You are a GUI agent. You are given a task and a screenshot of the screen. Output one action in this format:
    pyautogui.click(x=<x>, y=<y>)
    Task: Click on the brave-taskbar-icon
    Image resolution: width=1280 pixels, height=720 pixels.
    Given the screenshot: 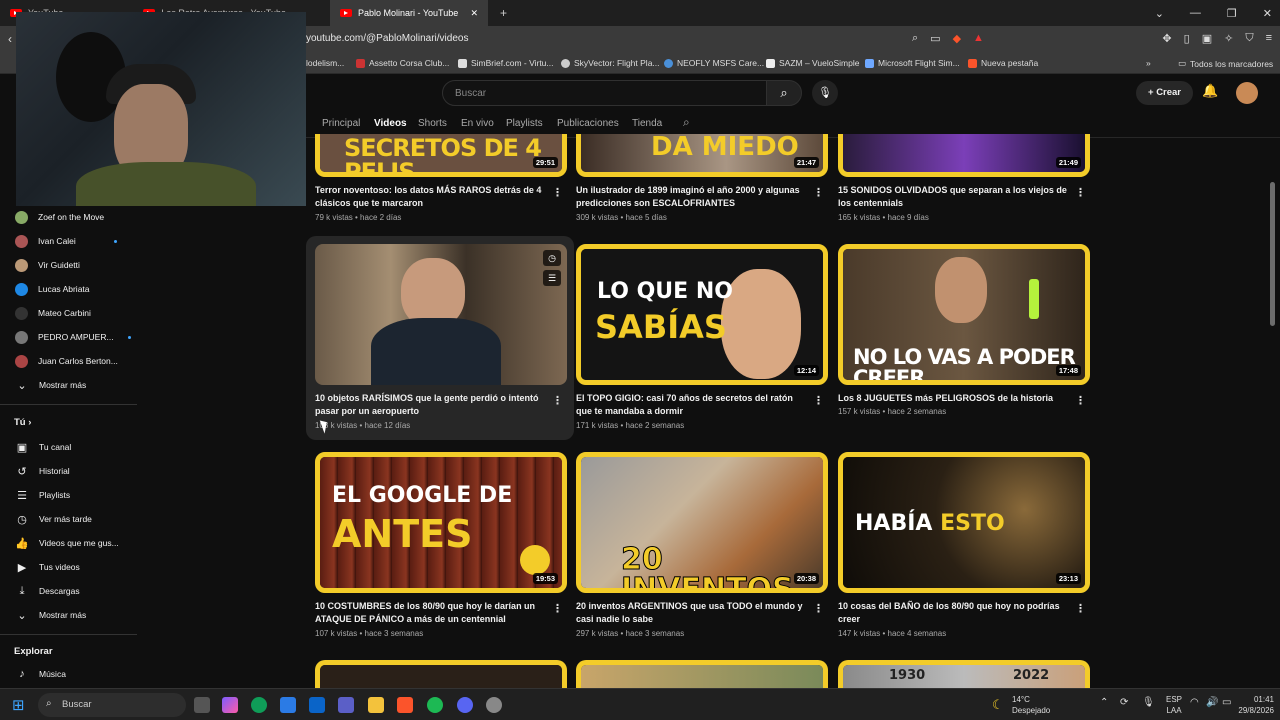 What is the action you would take?
    pyautogui.click(x=405, y=705)
    